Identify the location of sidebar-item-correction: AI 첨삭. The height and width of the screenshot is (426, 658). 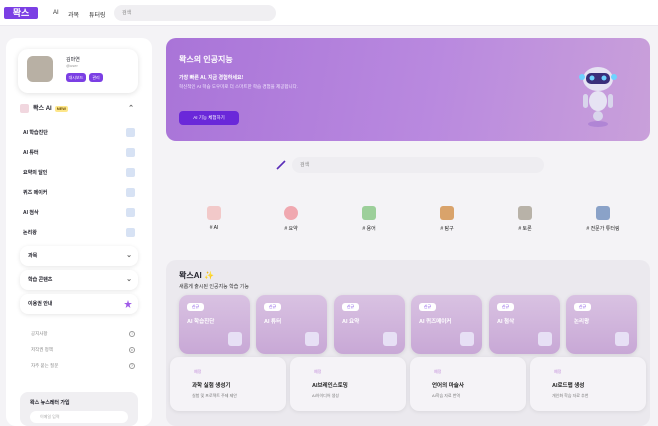
(79, 213).